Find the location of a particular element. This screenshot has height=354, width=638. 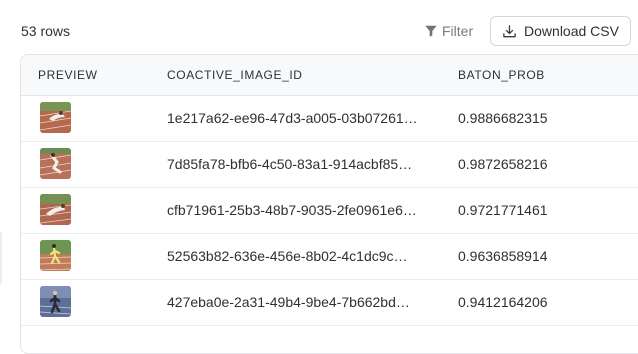

download-label: Download CSV is located at coordinates (571, 31).